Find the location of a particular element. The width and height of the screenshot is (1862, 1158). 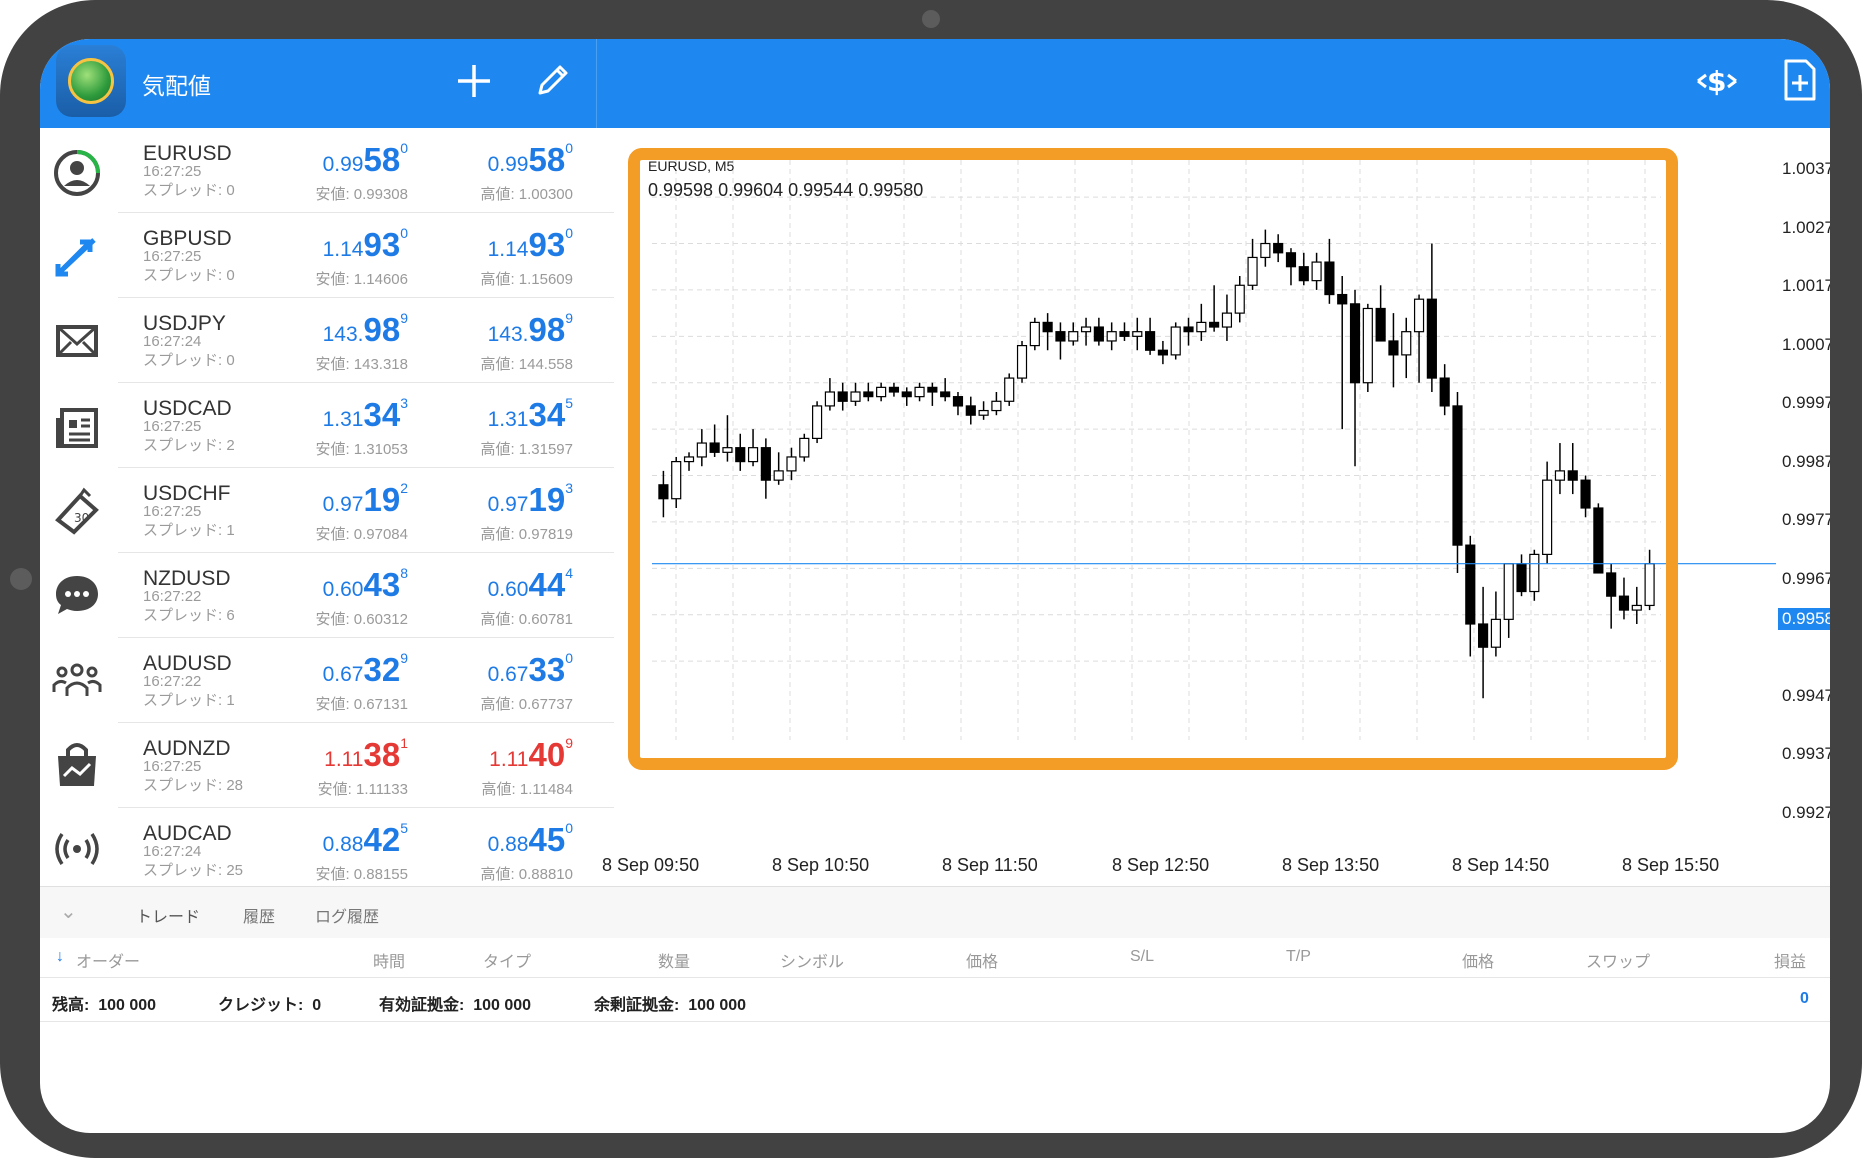

ask-point: 5 is located at coordinates (569, 403).